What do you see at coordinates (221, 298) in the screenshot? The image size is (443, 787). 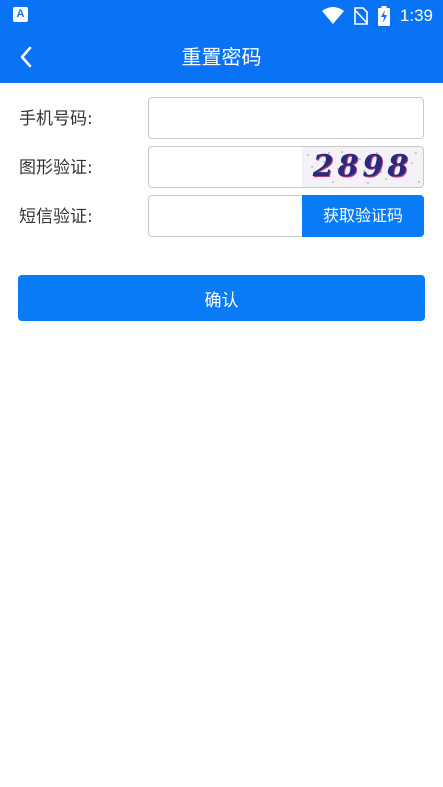 I see `confirm-button: 确认` at bounding box center [221, 298].